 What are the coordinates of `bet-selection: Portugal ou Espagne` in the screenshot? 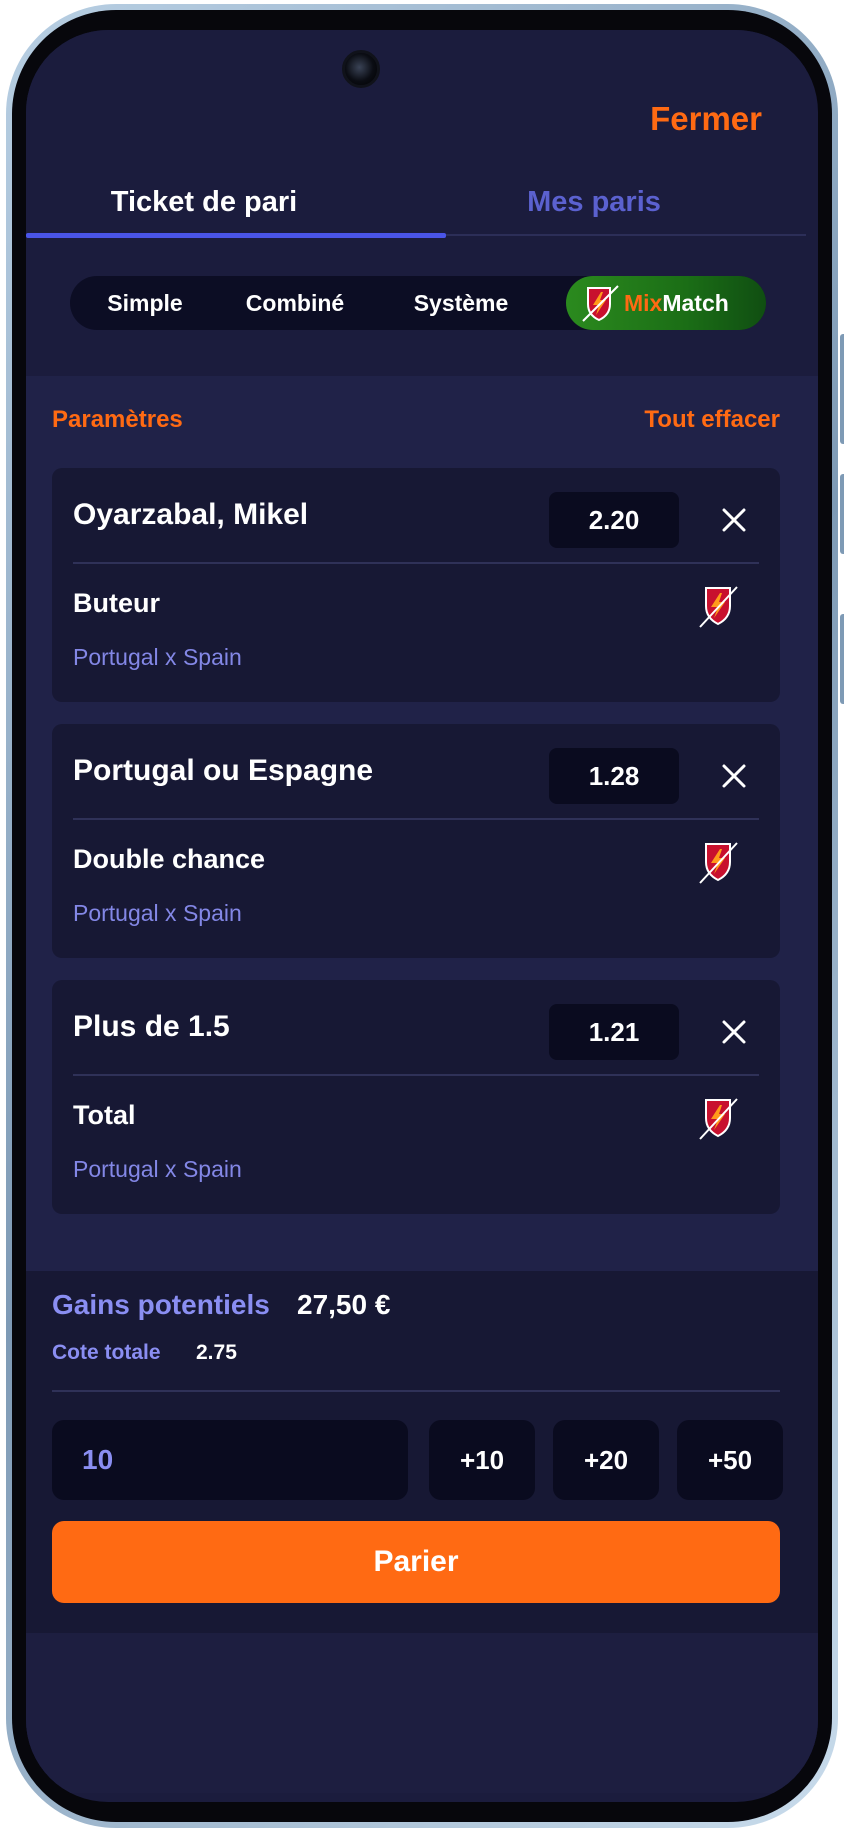 It's located at (223, 770).